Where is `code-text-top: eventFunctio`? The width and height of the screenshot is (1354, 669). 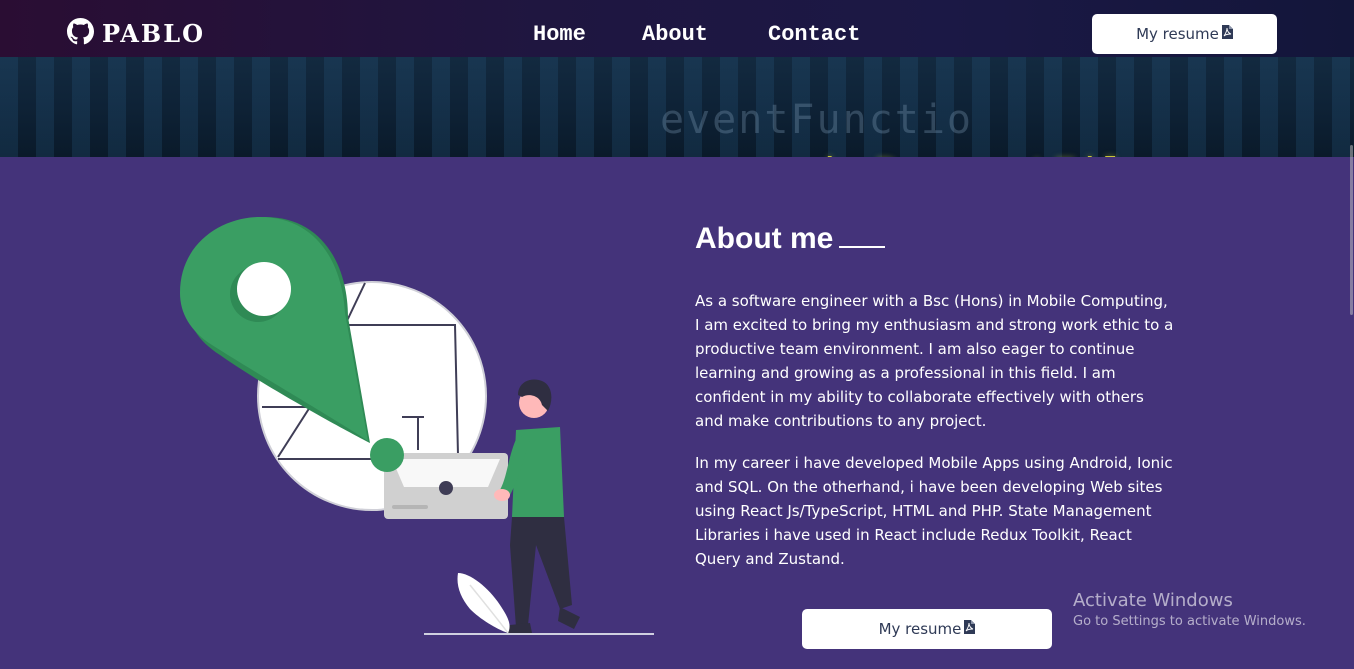
code-text-top: eventFunctio is located at coordinates (816, 120).